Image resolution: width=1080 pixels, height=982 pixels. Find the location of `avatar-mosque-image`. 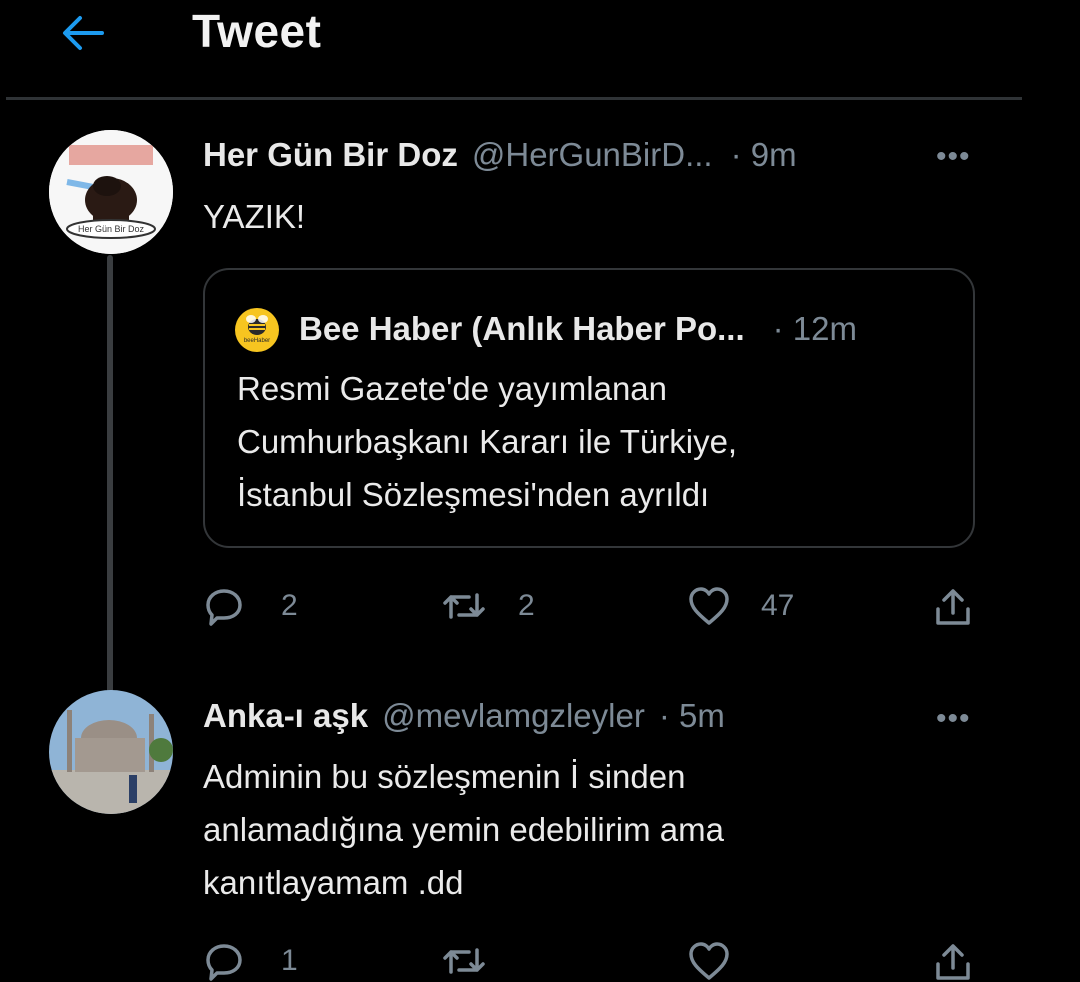

avatar-mosque-image is located at coordinates (111, 752).